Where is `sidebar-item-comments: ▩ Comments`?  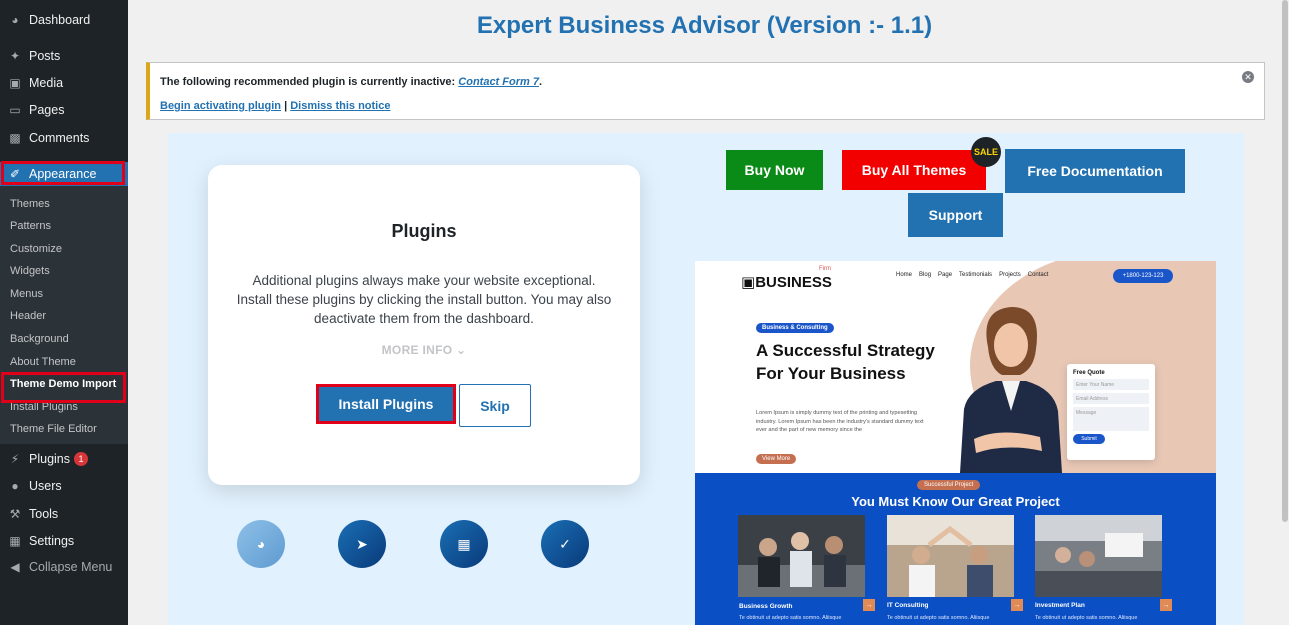 sidebar-item-comments: ▩ Comments is located at coordinates (64, 138).